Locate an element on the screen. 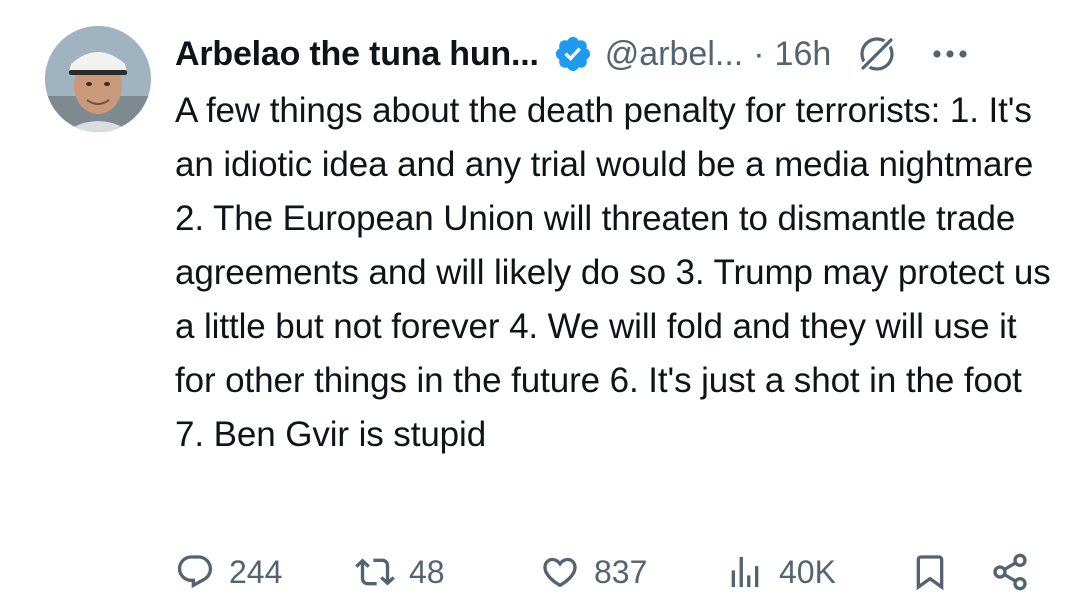 This screenshot has width=1080, height=611. views-count: 40K is located at coordinates (807, 571).